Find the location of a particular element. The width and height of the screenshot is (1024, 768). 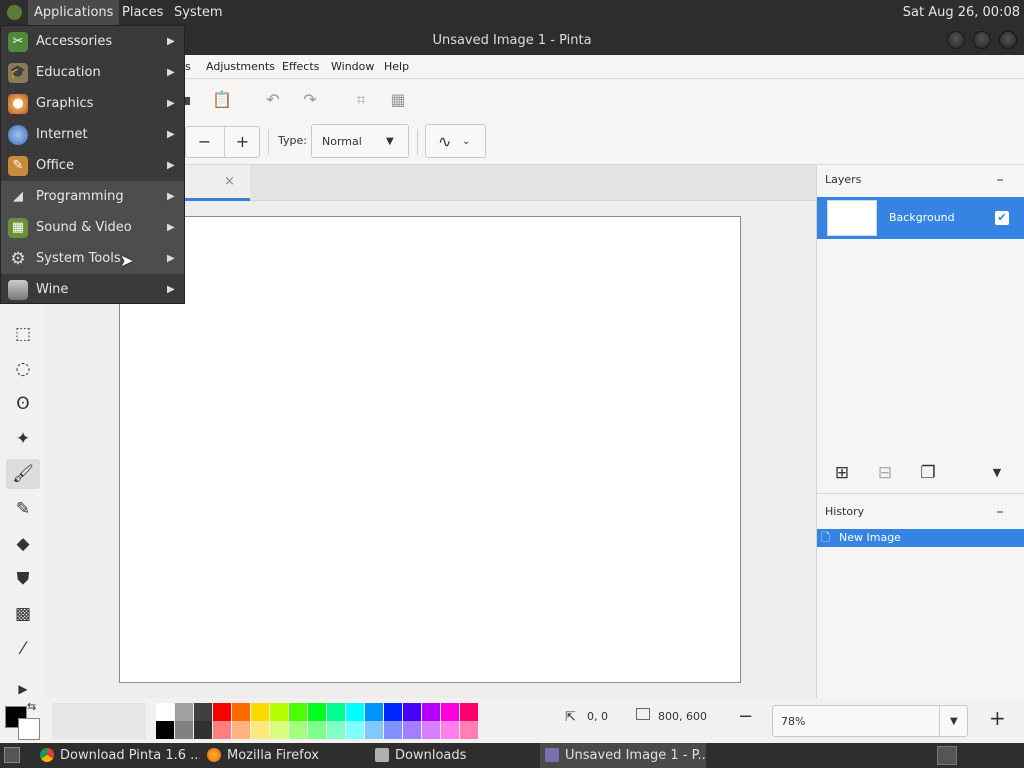

menu-help: Help is located at coordinates (396, 67).